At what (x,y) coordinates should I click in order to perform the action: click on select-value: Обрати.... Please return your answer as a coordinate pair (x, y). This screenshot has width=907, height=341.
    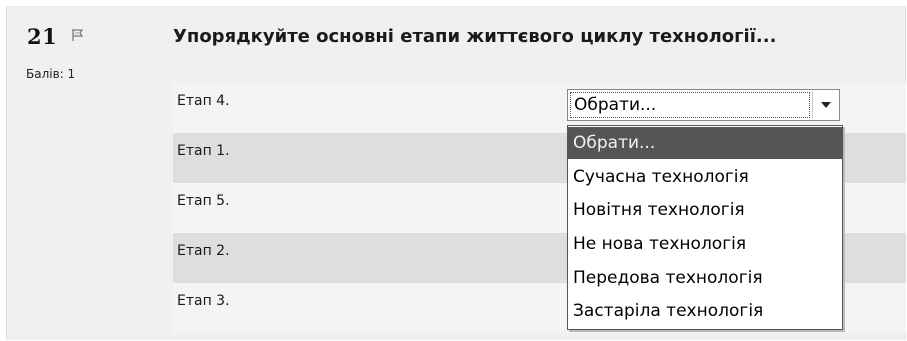
    Looking at the image, I should click on (690, 105).